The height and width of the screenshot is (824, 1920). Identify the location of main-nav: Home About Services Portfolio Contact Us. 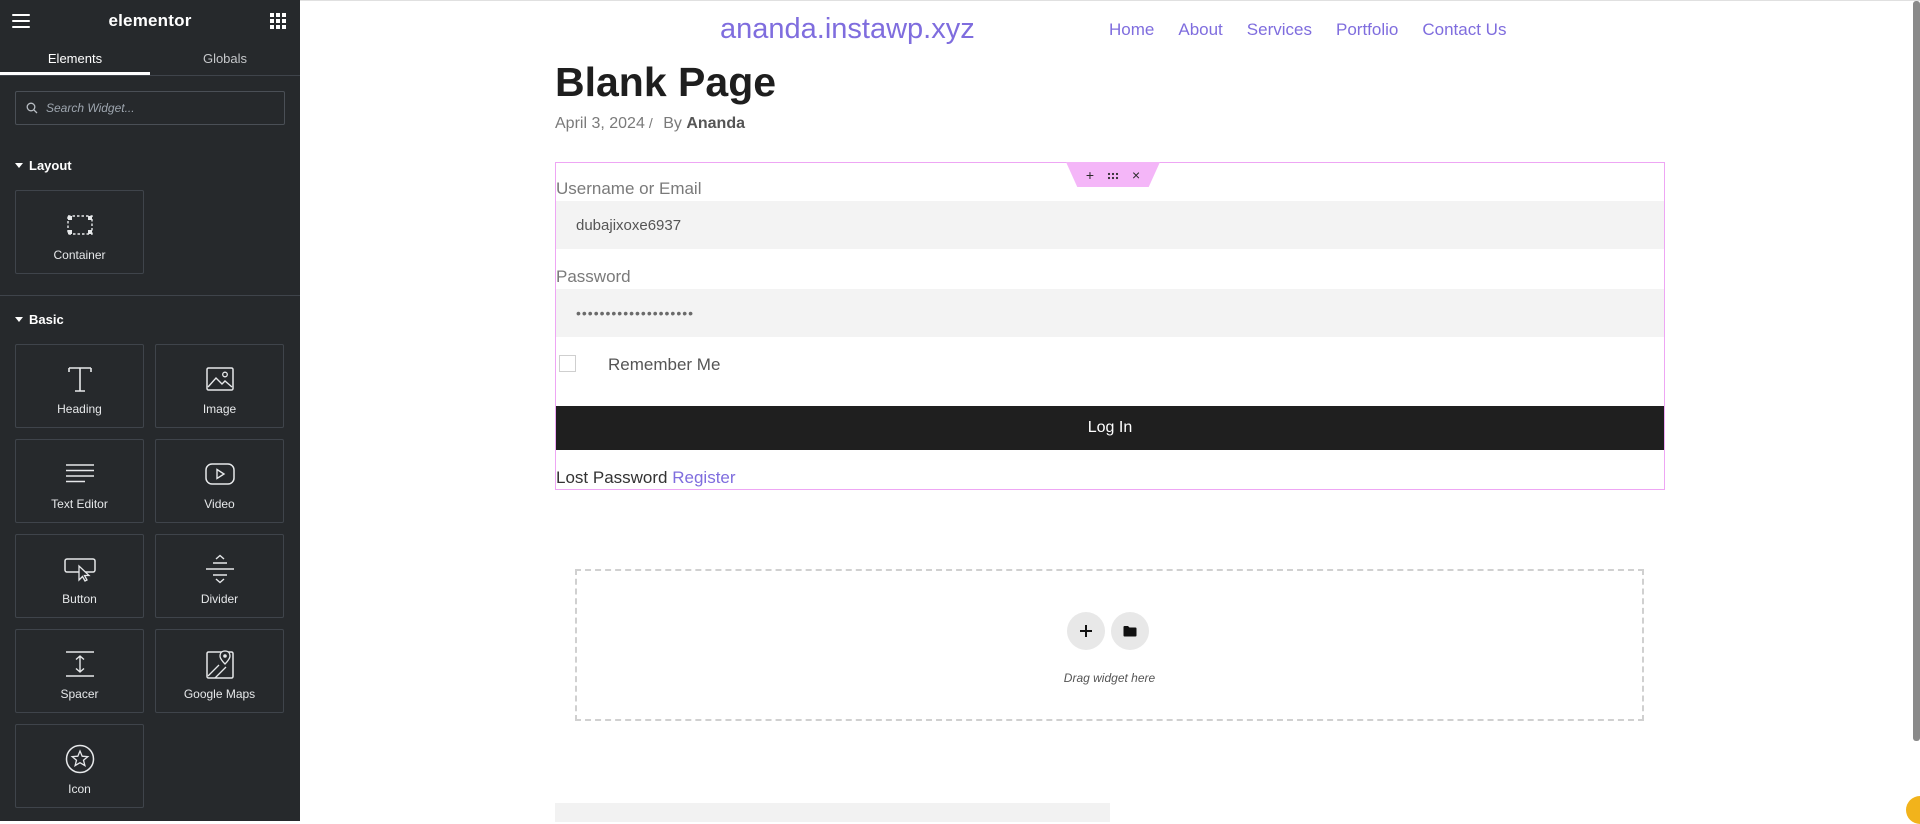
(1307, 30).